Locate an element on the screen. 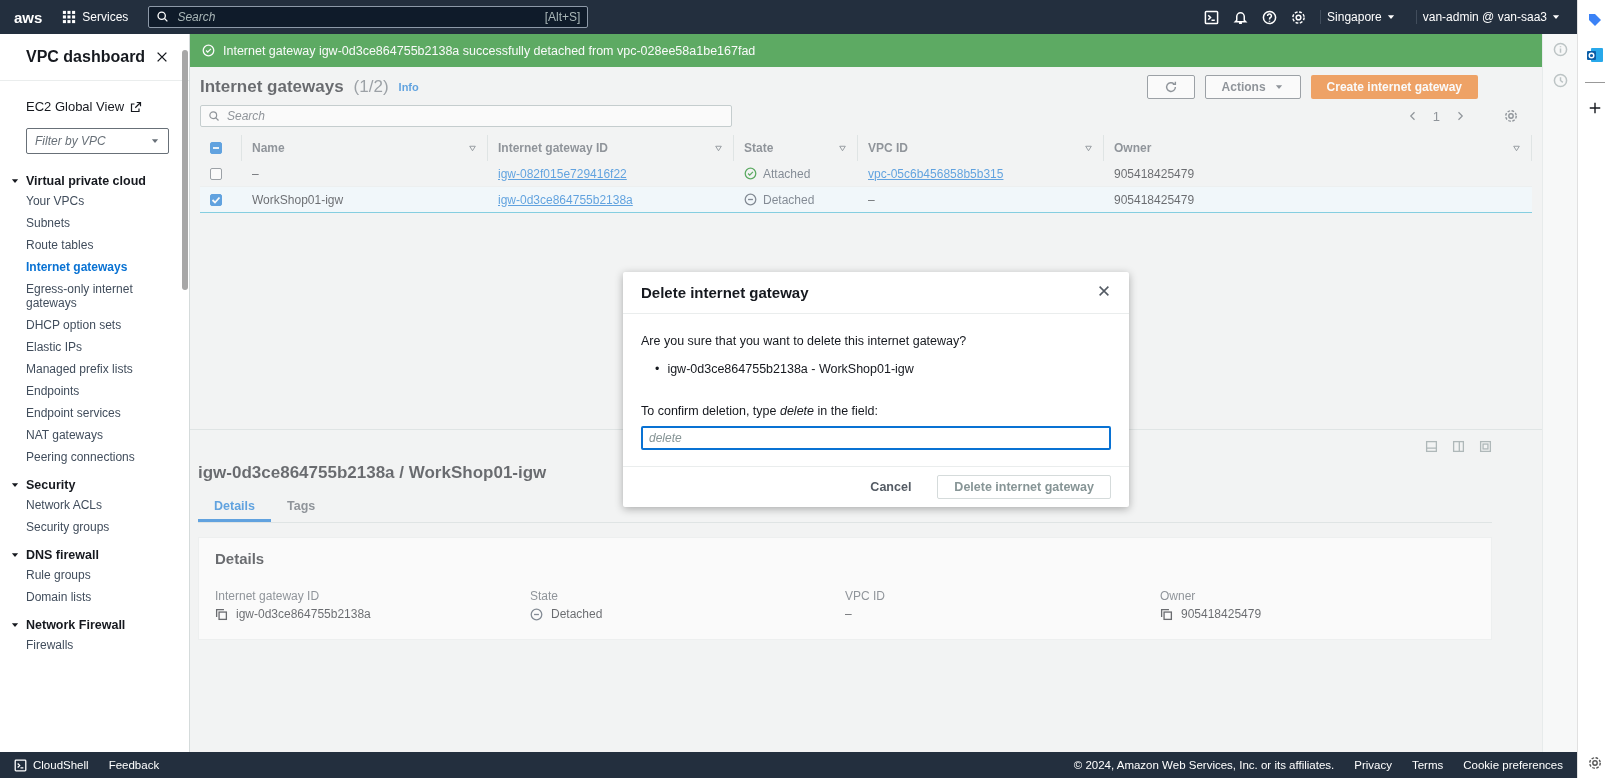  nav-link: NAT gateways is located at coordinates (94, 435).